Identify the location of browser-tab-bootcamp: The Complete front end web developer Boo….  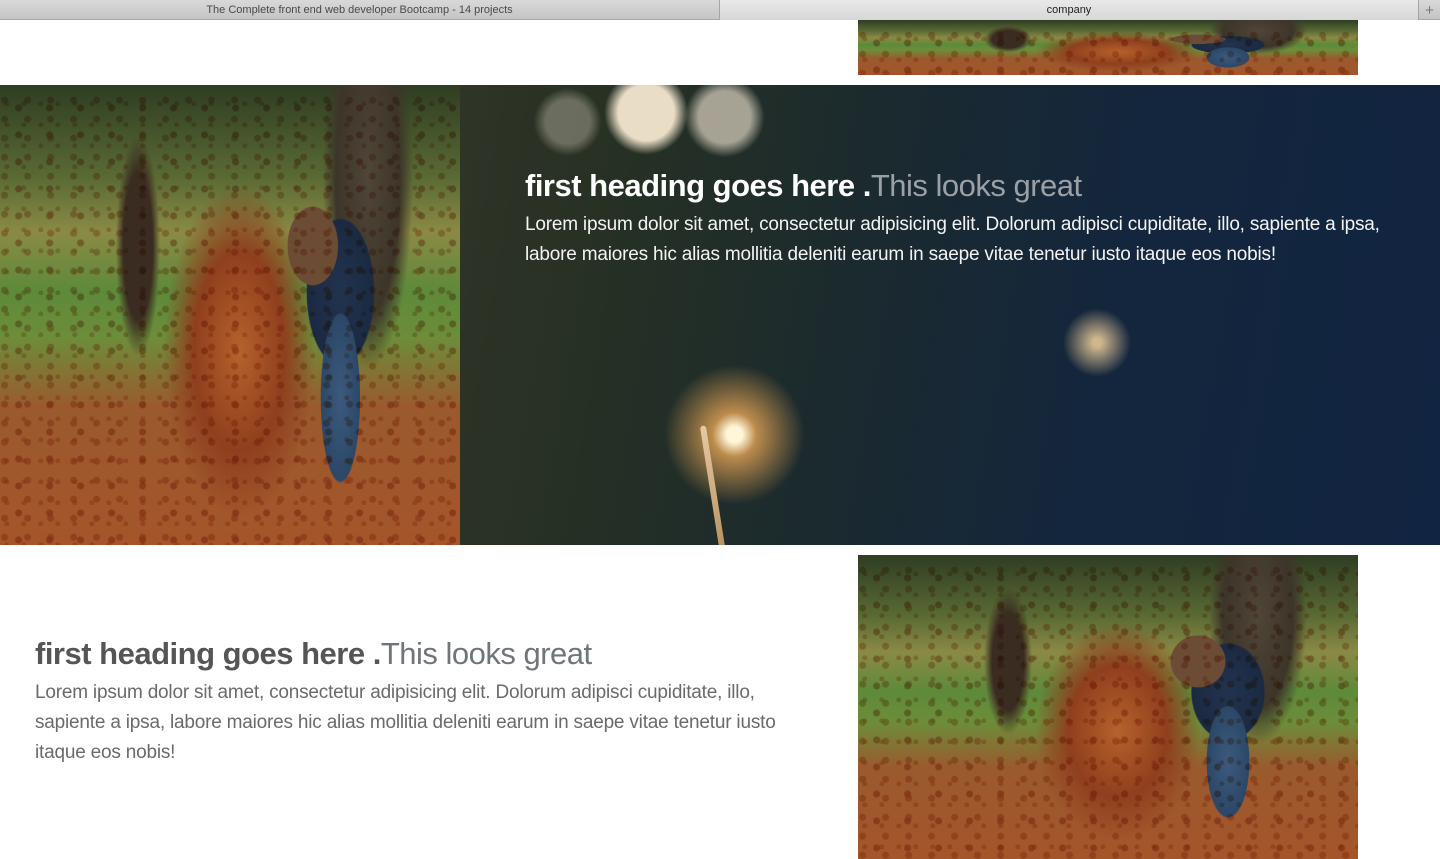
(360, 10).